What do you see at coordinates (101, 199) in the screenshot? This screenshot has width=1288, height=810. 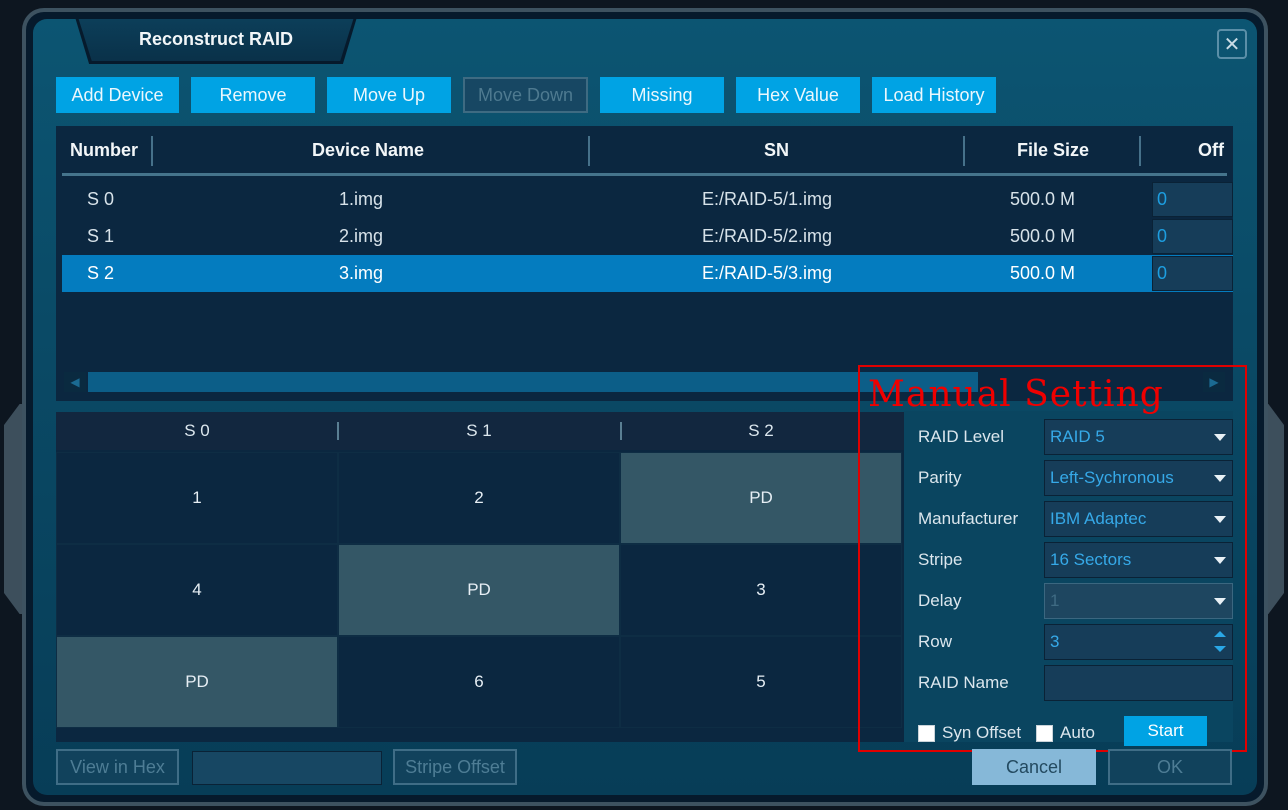 I see `cell-number: S 0` at bounding box center [101, 199].